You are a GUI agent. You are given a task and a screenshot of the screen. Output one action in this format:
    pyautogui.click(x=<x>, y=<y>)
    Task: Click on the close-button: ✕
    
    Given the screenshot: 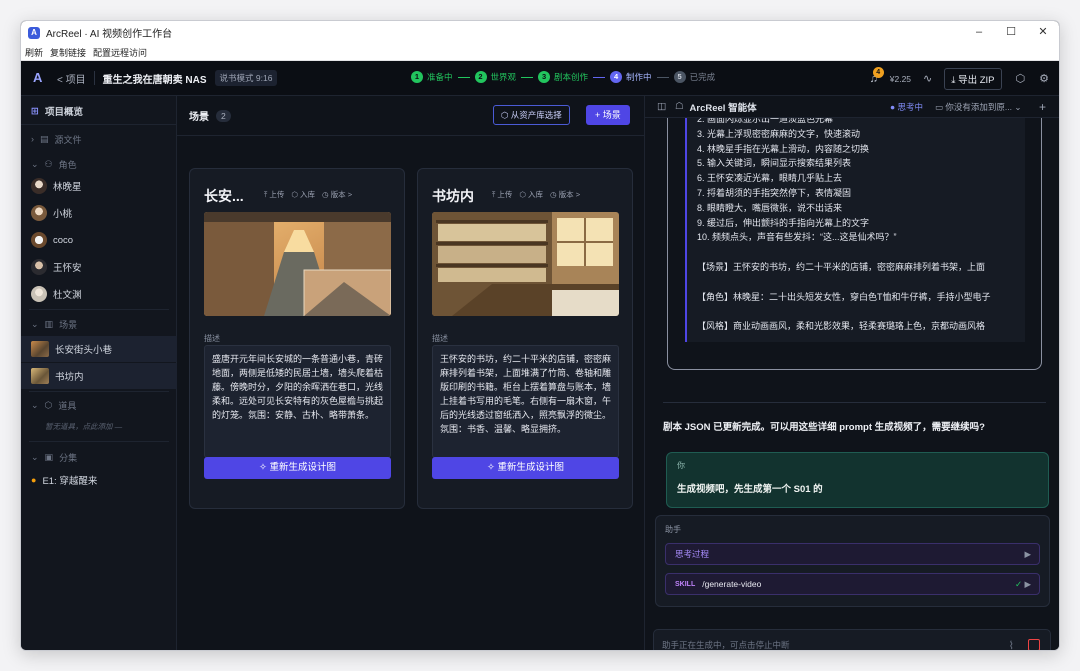 What is the action you would take?
    pyautogui.click(x=1042, y=32)
    